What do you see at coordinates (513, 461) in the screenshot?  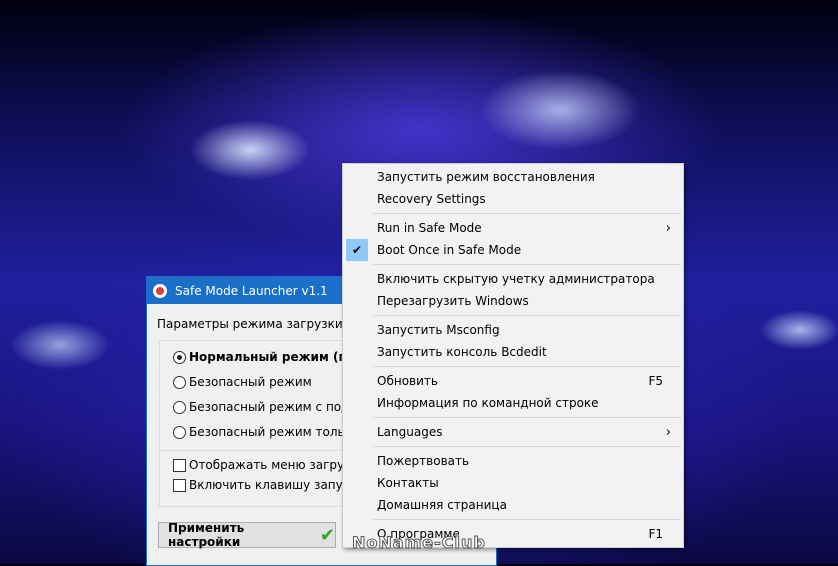 I see `menu-item-donate: Пожертвовать` at bounding box center [513, 461].